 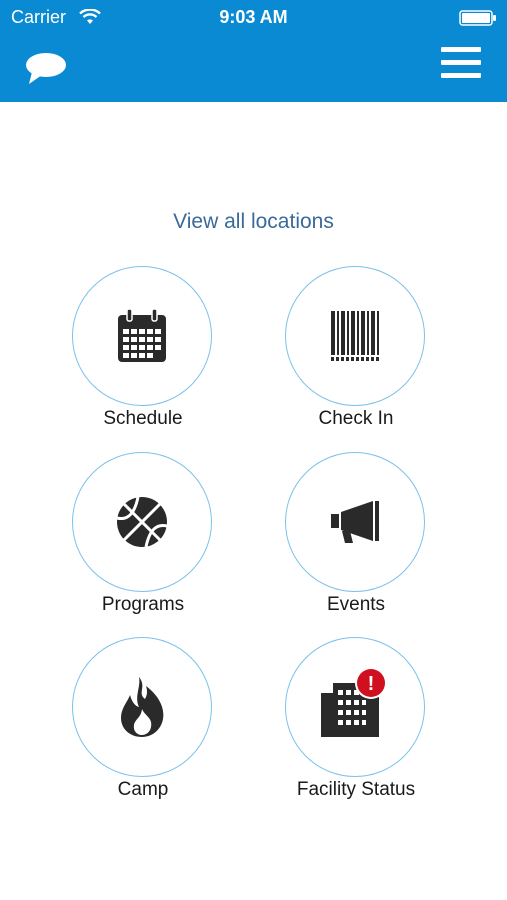 I want to click on programs-label: Programs, so click(x=143, y=604).